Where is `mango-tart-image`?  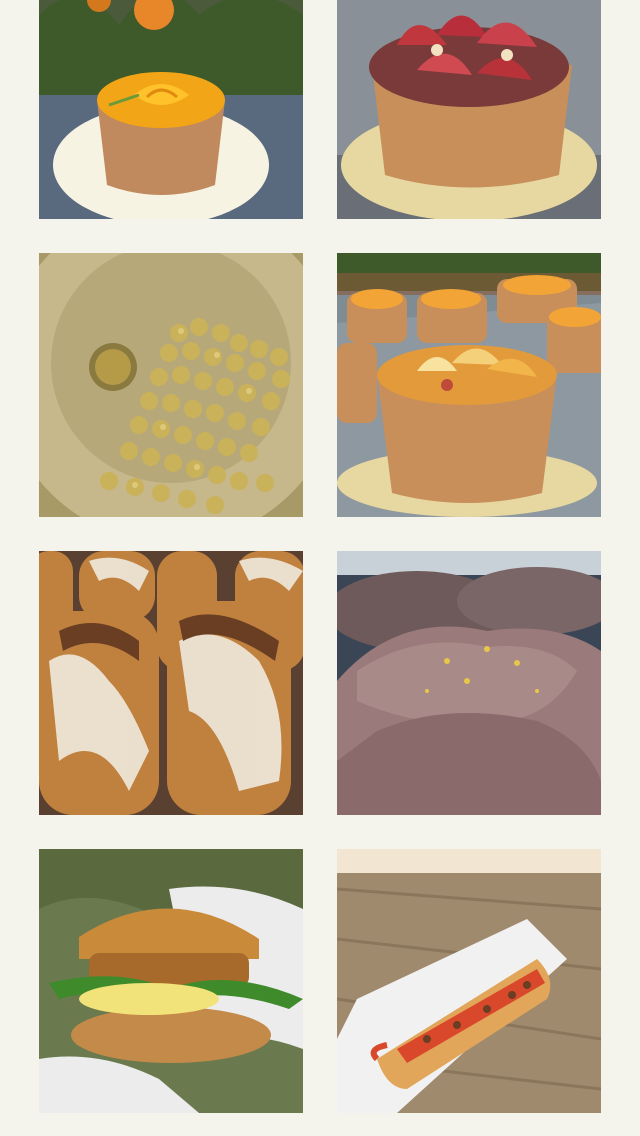 mango-tart-image is located at coordinates (171, 109).